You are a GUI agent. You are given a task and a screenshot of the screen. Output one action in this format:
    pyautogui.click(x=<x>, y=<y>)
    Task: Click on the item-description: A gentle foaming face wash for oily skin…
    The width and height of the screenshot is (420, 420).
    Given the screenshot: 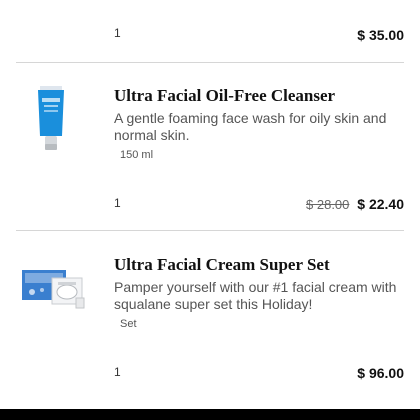 What is the action you would take?
    pyautogui.click(x=250, y=126)
    